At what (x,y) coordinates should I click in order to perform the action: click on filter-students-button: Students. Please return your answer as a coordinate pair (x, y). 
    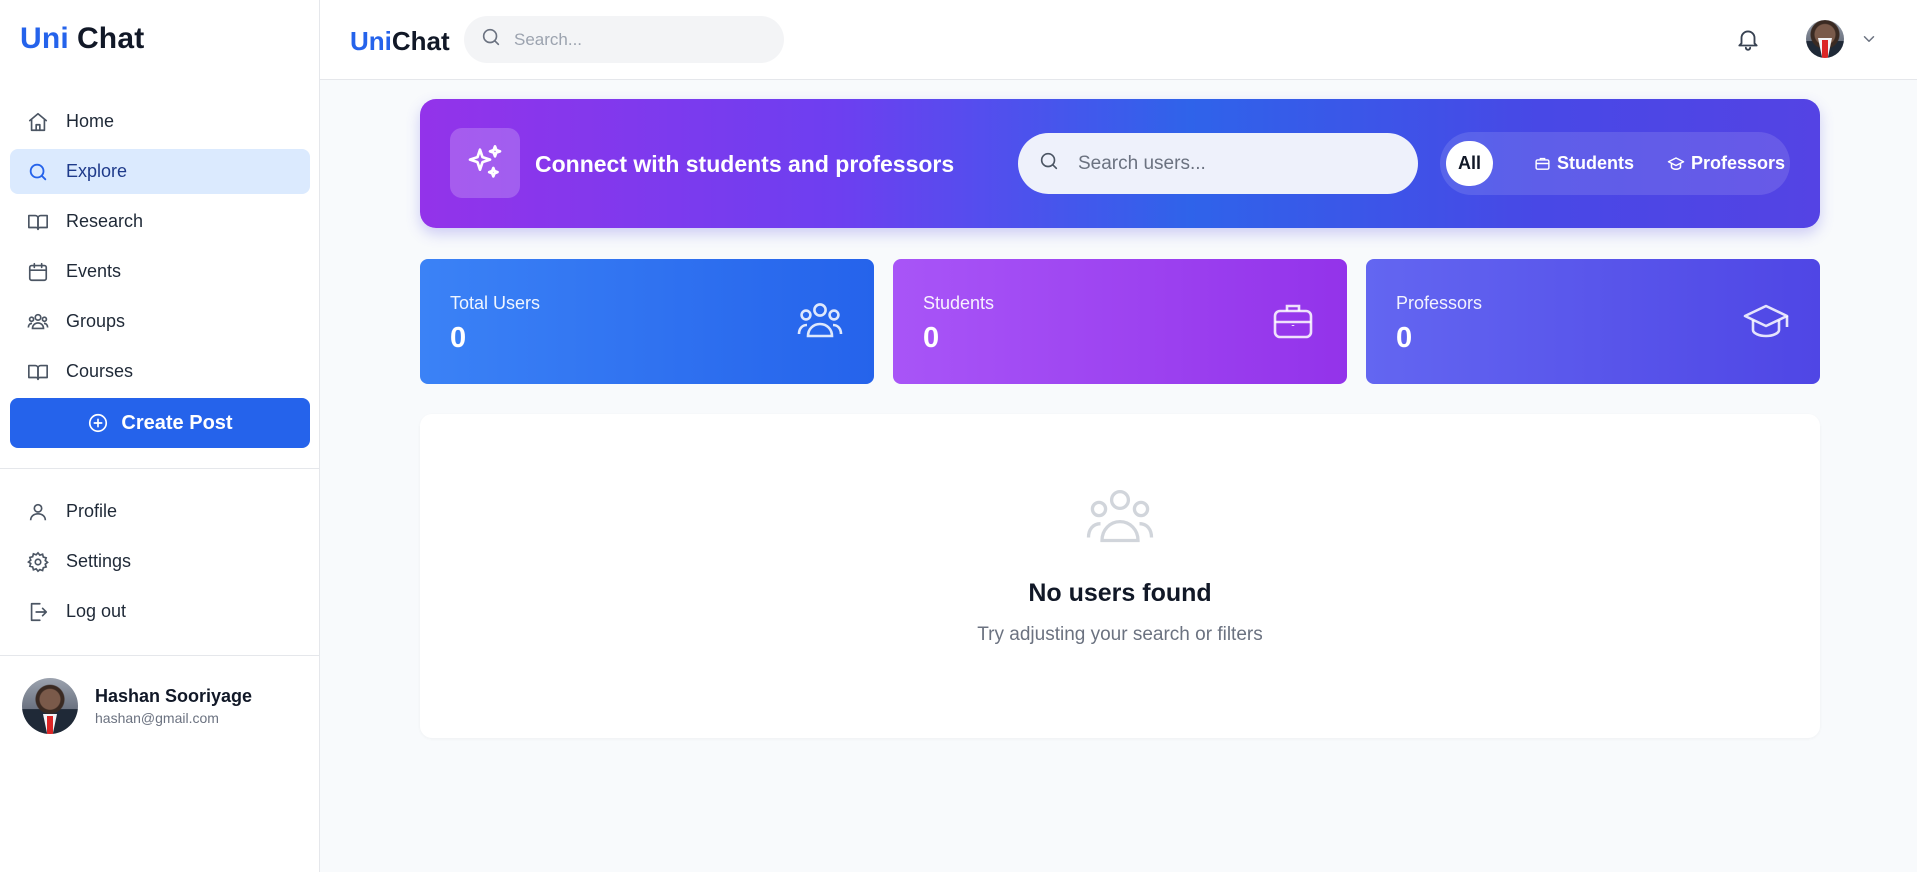
    Looking at the image, I should click on (1584, 163).